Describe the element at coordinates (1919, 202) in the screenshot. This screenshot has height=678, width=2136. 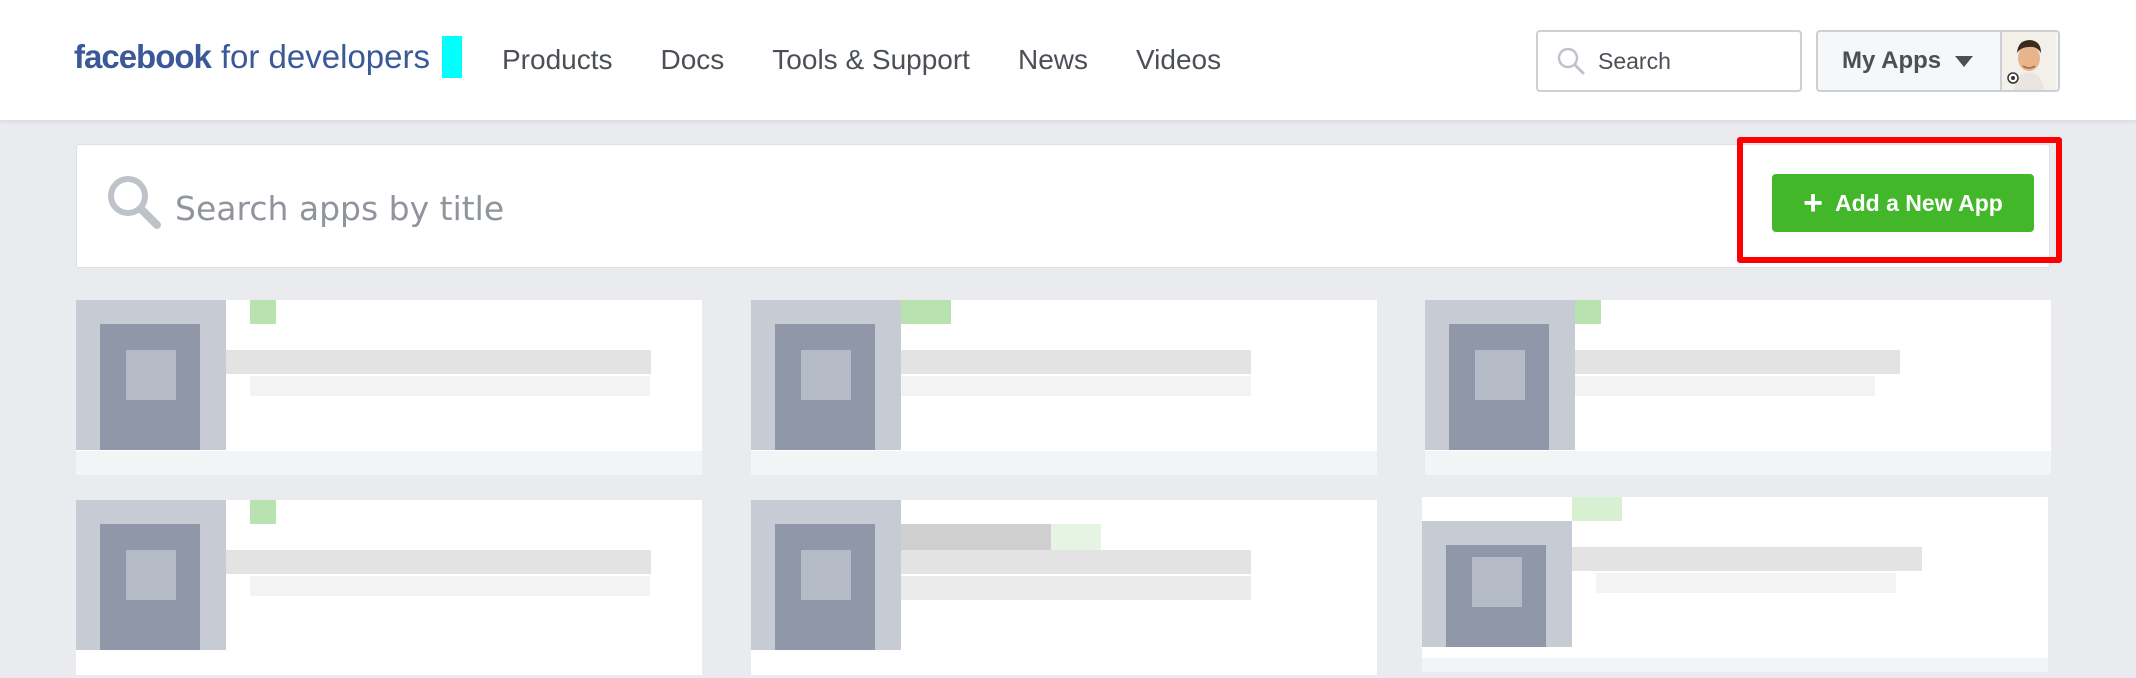
I see `add-new-app-label: Add a New App` at that location.